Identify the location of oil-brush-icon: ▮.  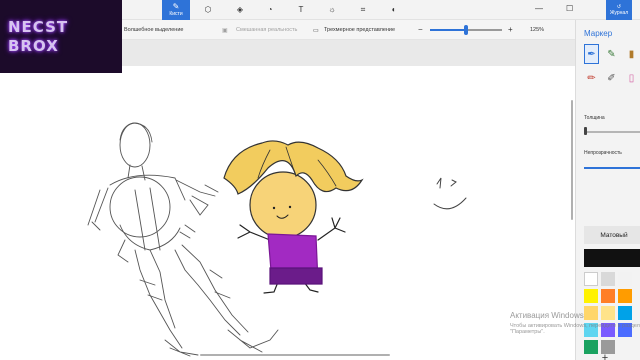
(631, 54).